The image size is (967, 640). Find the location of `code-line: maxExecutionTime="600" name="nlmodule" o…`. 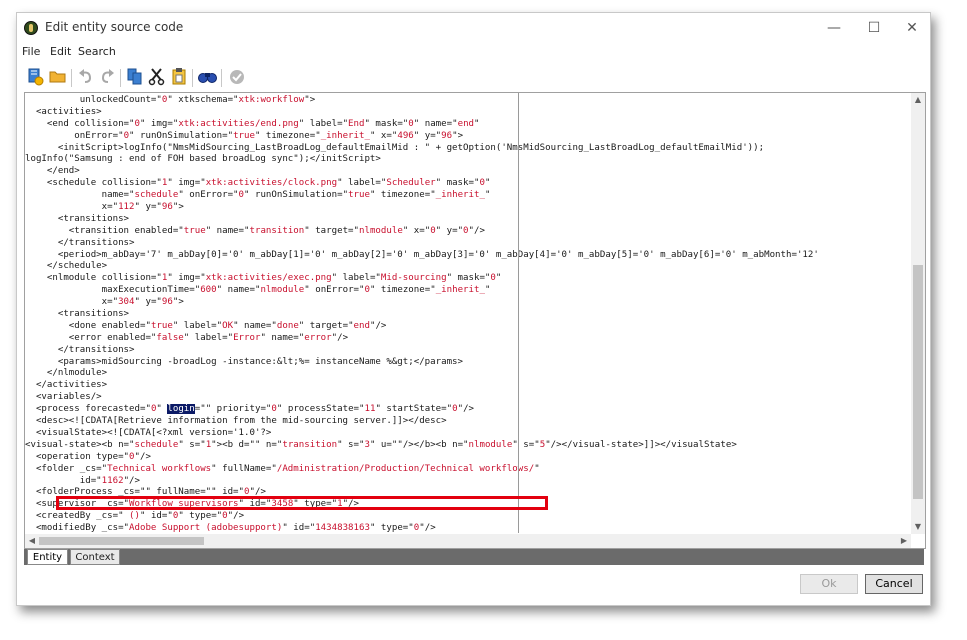

code-line: maxExecutionTime="600" name="nlmodule" o… is located at coordinates (468, 291).